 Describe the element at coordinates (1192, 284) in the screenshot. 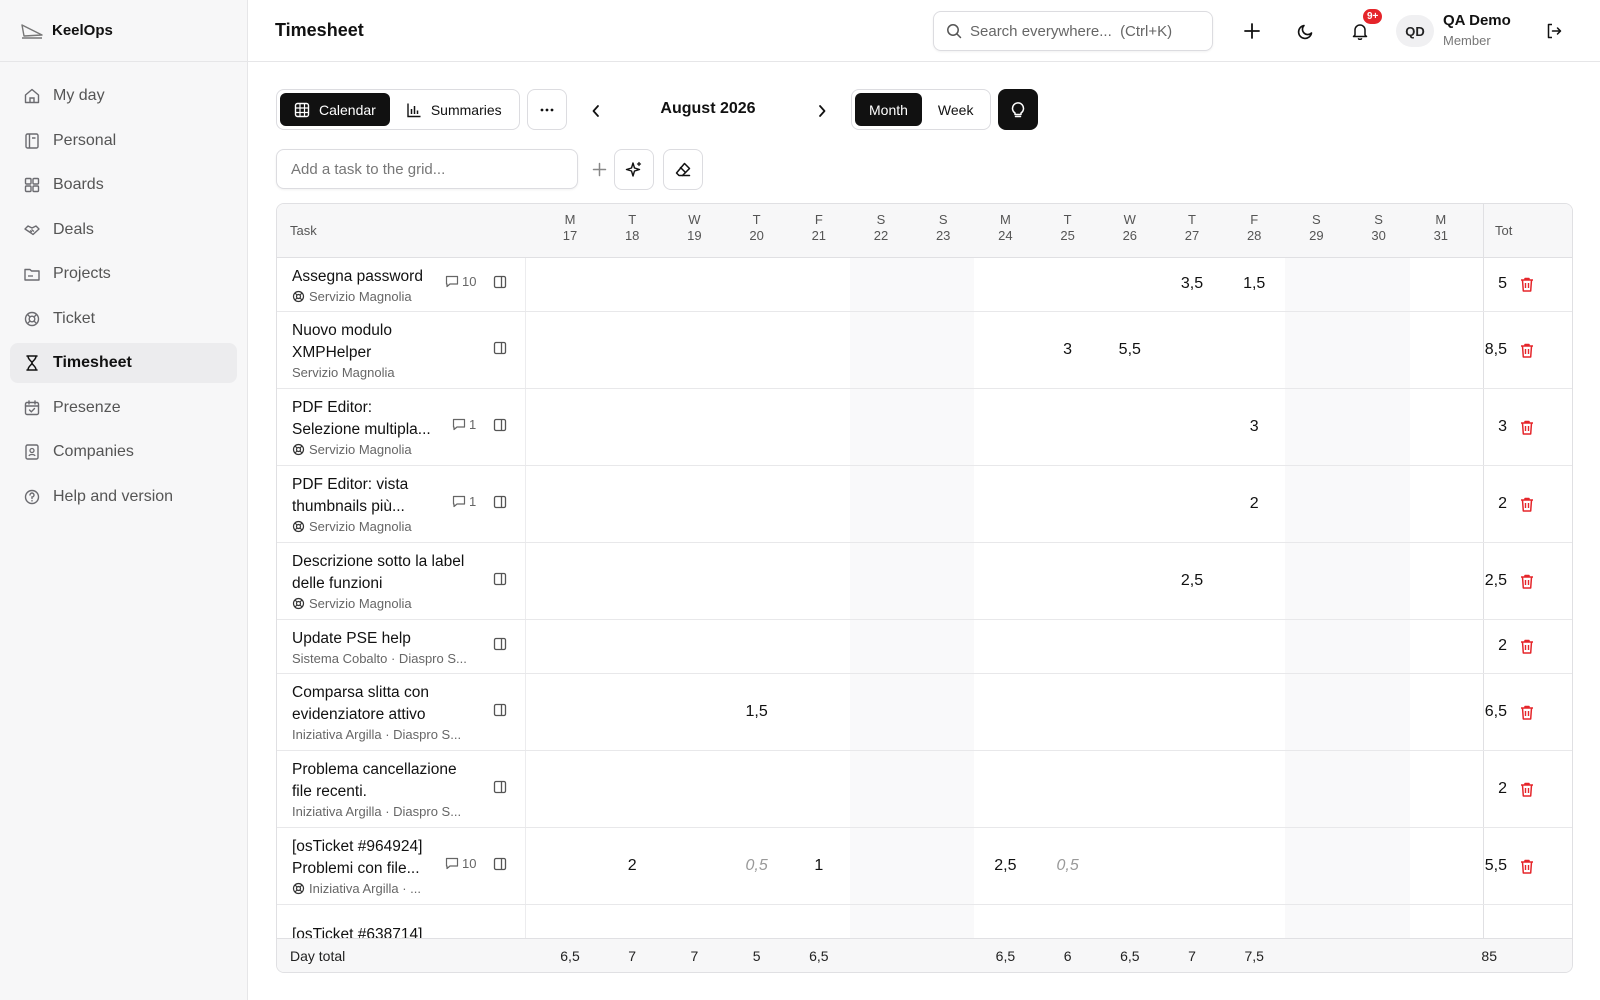

I see `hours-cell: 3,5` at that location.